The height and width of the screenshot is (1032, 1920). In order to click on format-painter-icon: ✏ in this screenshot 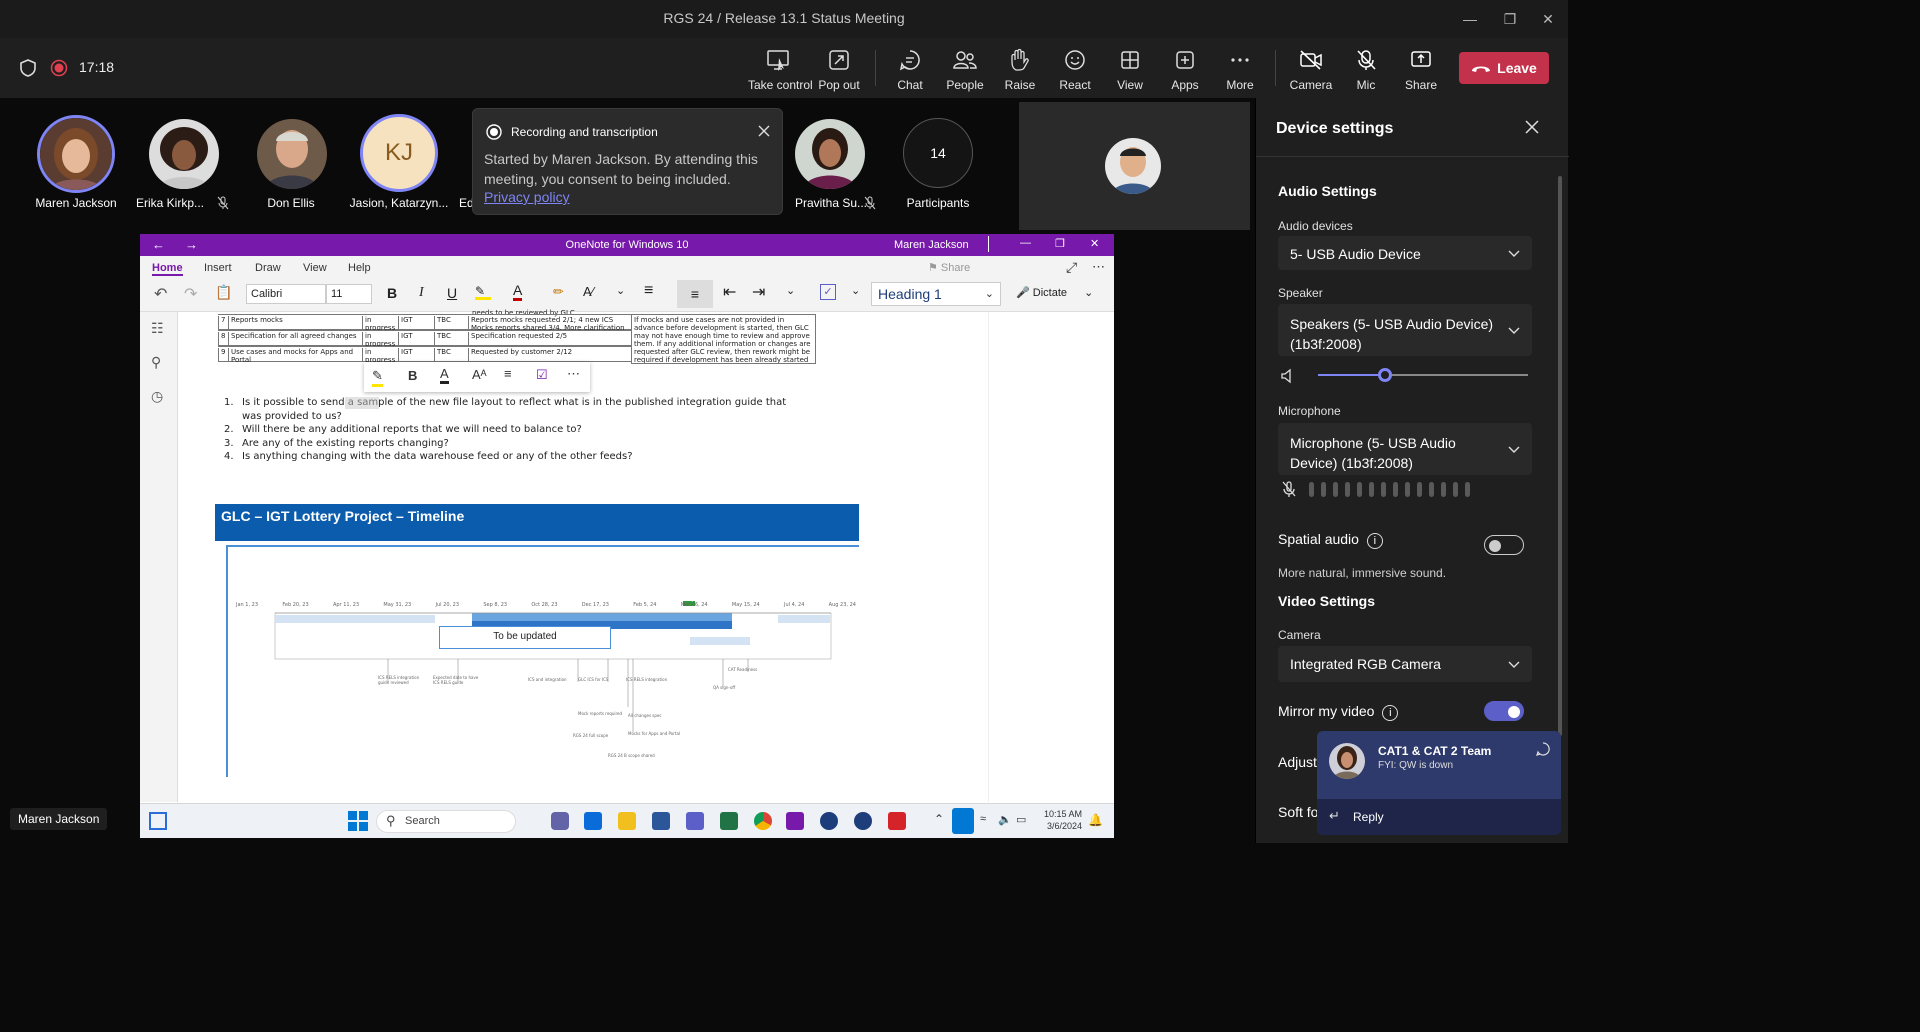, I will do `click(558, 292)`.